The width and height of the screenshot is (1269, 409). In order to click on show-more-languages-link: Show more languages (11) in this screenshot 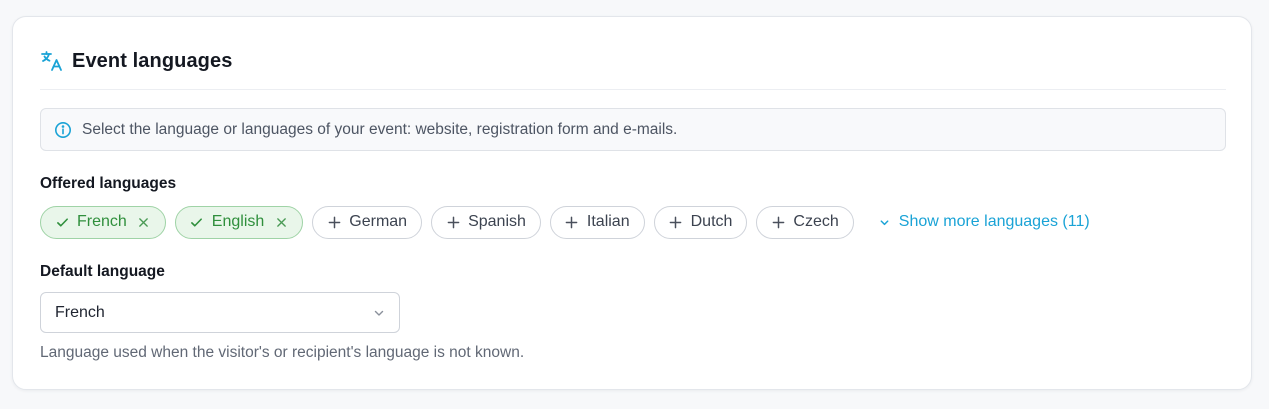, I will do `click(984, 222)`.